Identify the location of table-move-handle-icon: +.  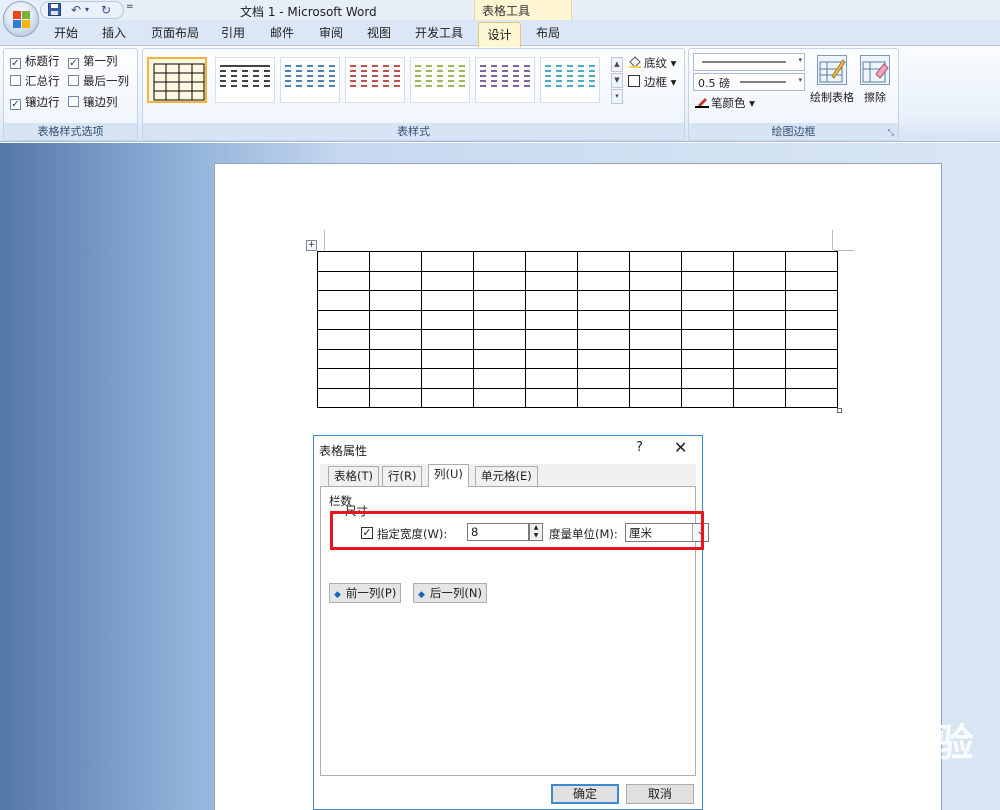
(311, 245).